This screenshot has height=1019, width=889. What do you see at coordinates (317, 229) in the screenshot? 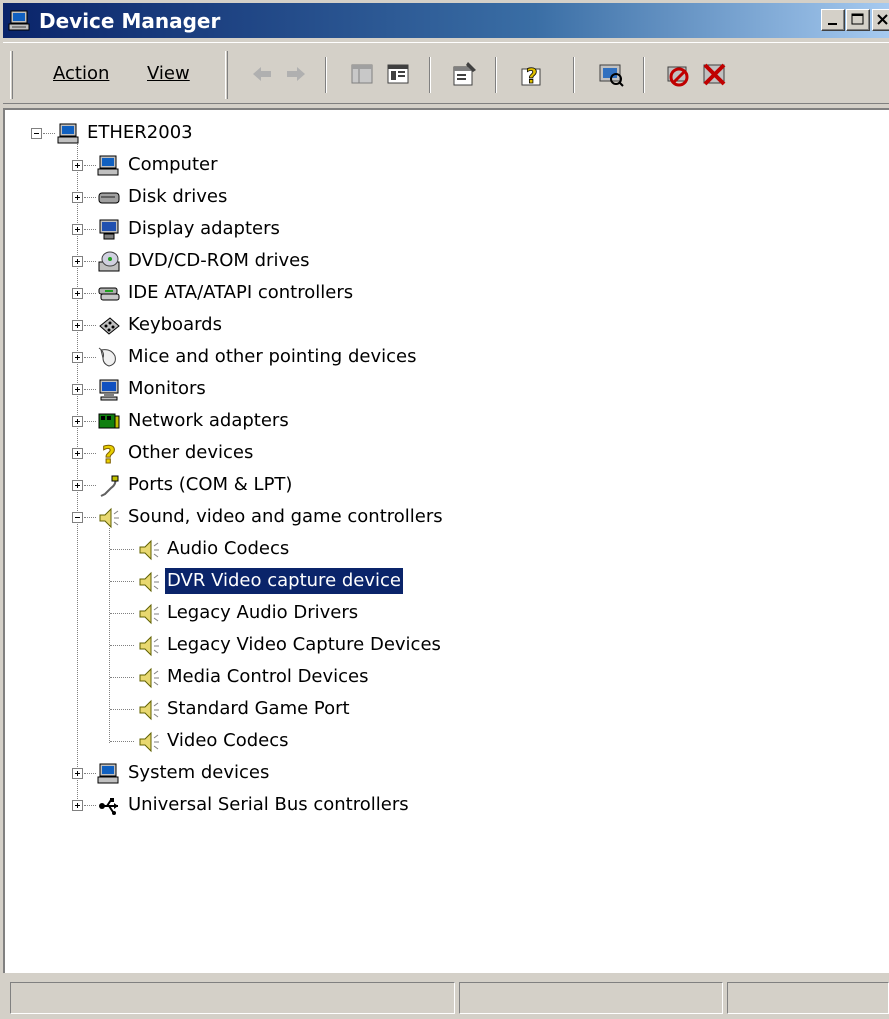
I see `tree-category-node: Display adapters` at bounding box center [317, 229].